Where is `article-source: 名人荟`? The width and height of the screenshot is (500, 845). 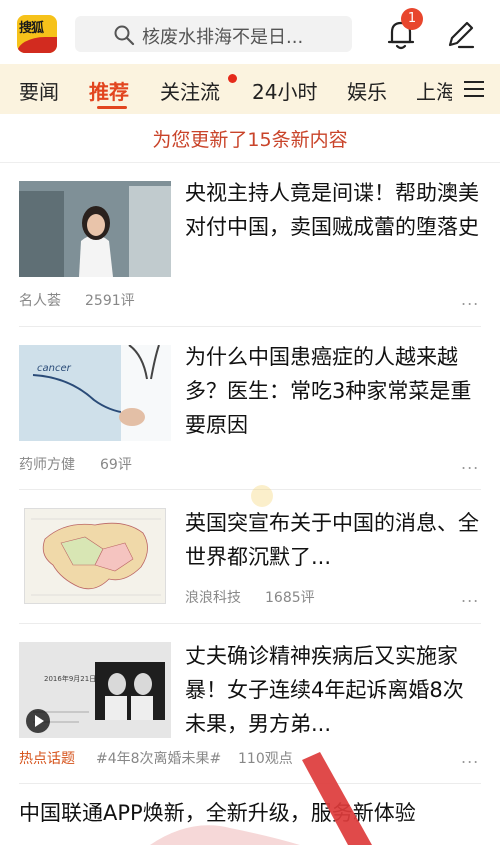 article-source: 名人荟 is located at coordinates (40, 301).